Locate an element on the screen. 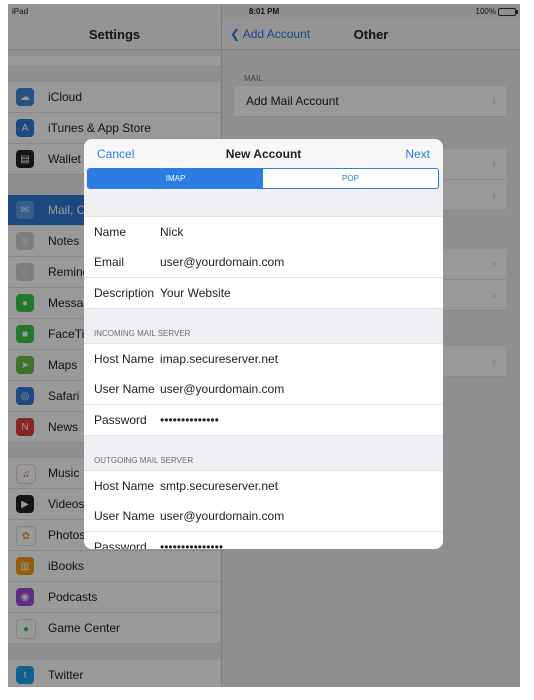 This screenshot has width=534, height=700. description-input: Your Website is located at coordinates (195, 293).